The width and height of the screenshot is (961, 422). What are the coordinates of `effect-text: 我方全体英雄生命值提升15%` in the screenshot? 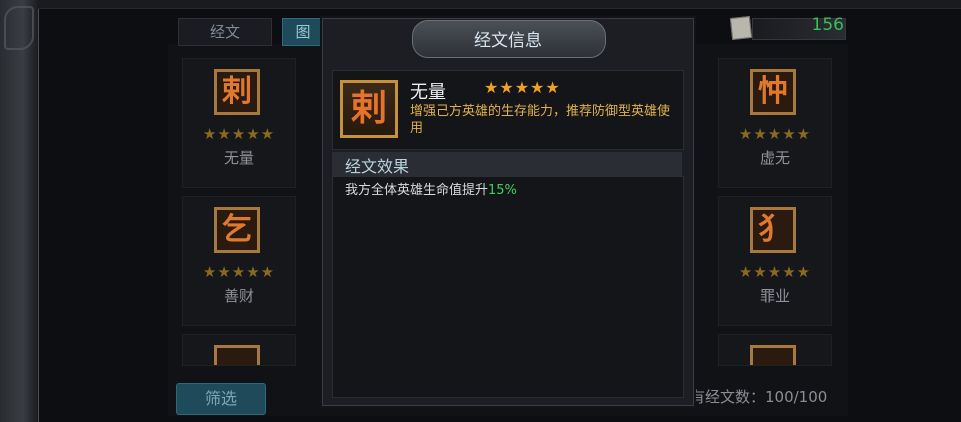 It's located at (431, 188).